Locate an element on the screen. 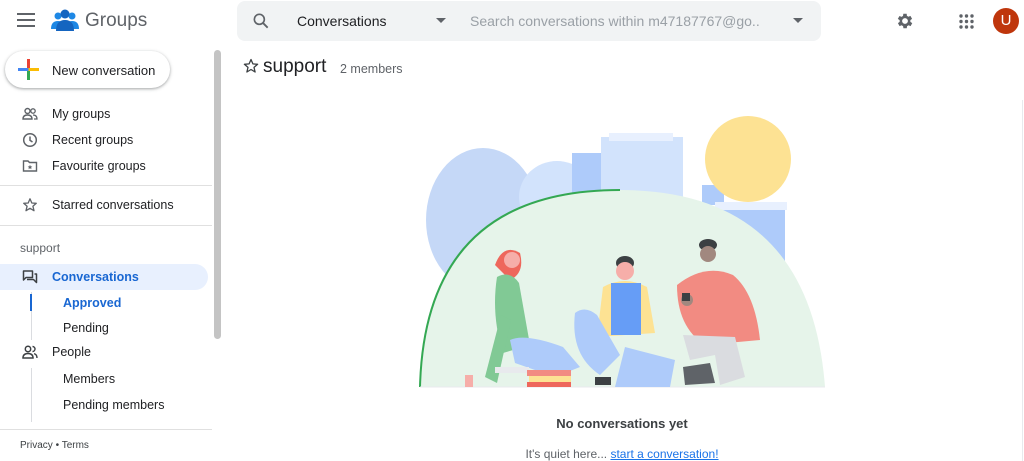 The image size is (1024, 461). sidebar-item-label: Approved is located at coordinates (92, 303).